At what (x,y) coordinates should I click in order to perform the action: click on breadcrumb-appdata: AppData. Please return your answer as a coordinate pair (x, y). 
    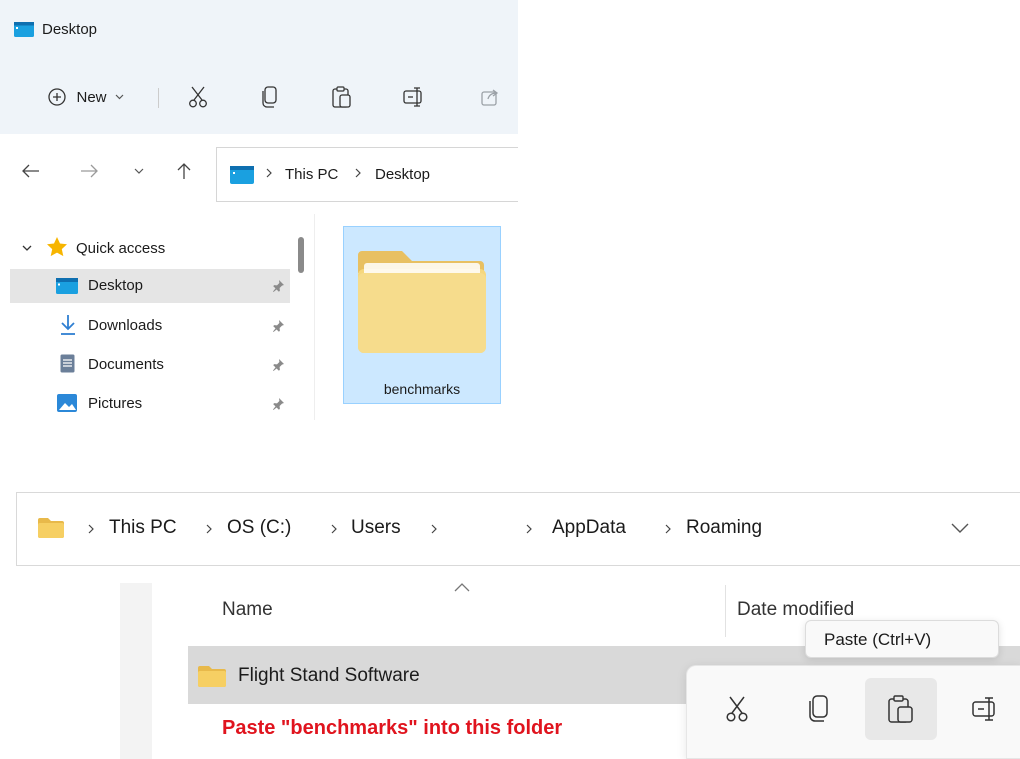
    Looking at the image, I should click on (589, 528).